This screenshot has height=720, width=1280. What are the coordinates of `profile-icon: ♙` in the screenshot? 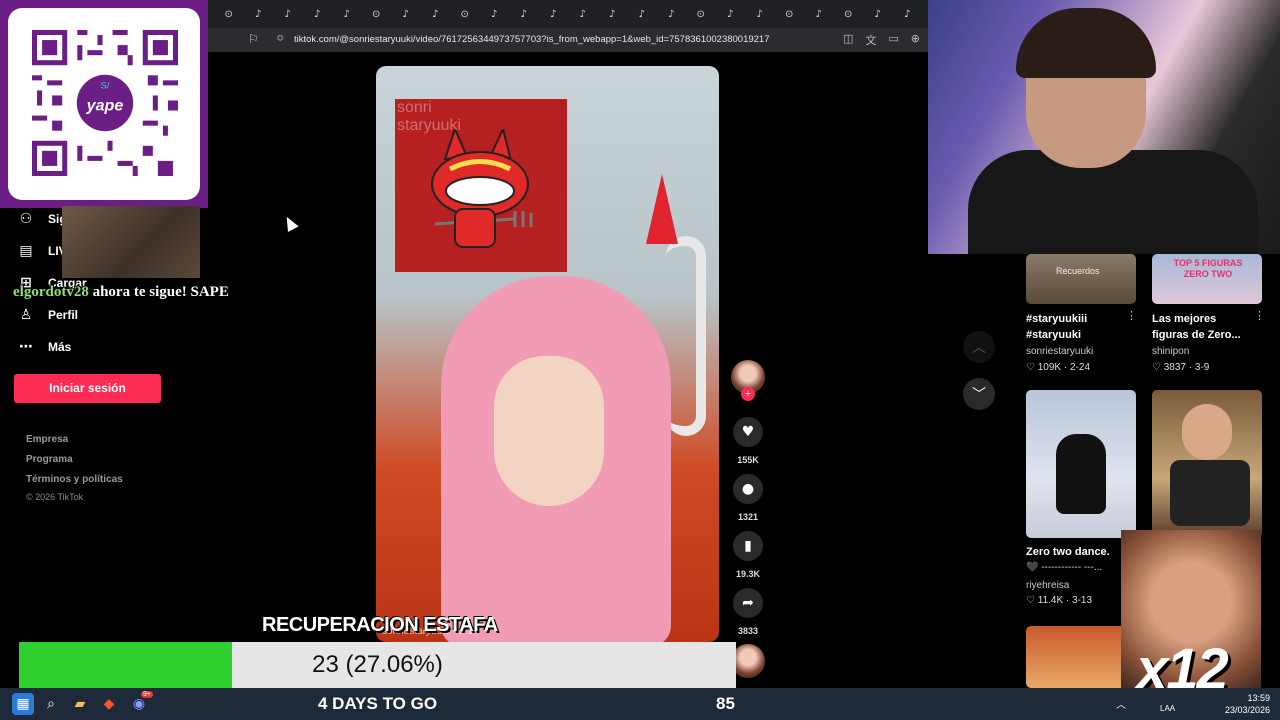 It's located at (26, 315).